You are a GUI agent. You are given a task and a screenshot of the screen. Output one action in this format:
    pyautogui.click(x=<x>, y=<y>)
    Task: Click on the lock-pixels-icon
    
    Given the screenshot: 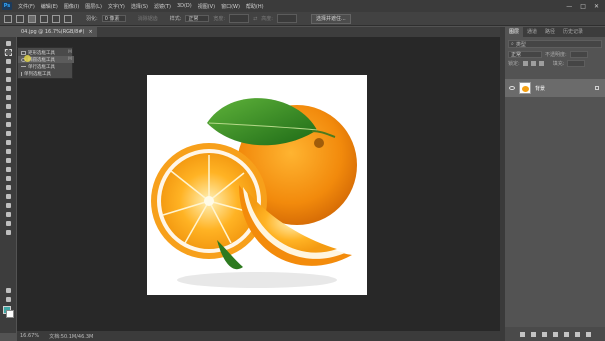 What is the action you would take?
    pyautogui.click(x=525, y=63)
    